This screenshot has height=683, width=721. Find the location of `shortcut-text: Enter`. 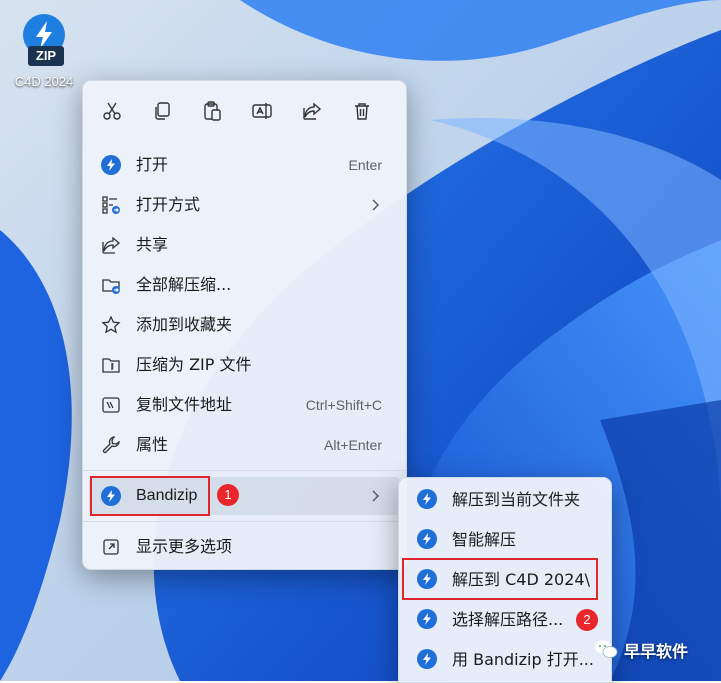

shortcut-text: Enter is located at coordinates (365, 165).